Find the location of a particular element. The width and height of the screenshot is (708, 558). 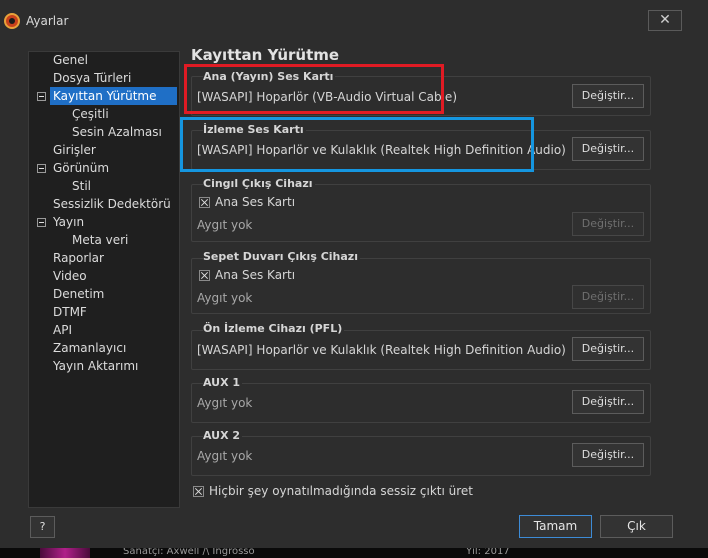

nav-item-meta-veri: Meta veri is located at coordinates (100, 240).